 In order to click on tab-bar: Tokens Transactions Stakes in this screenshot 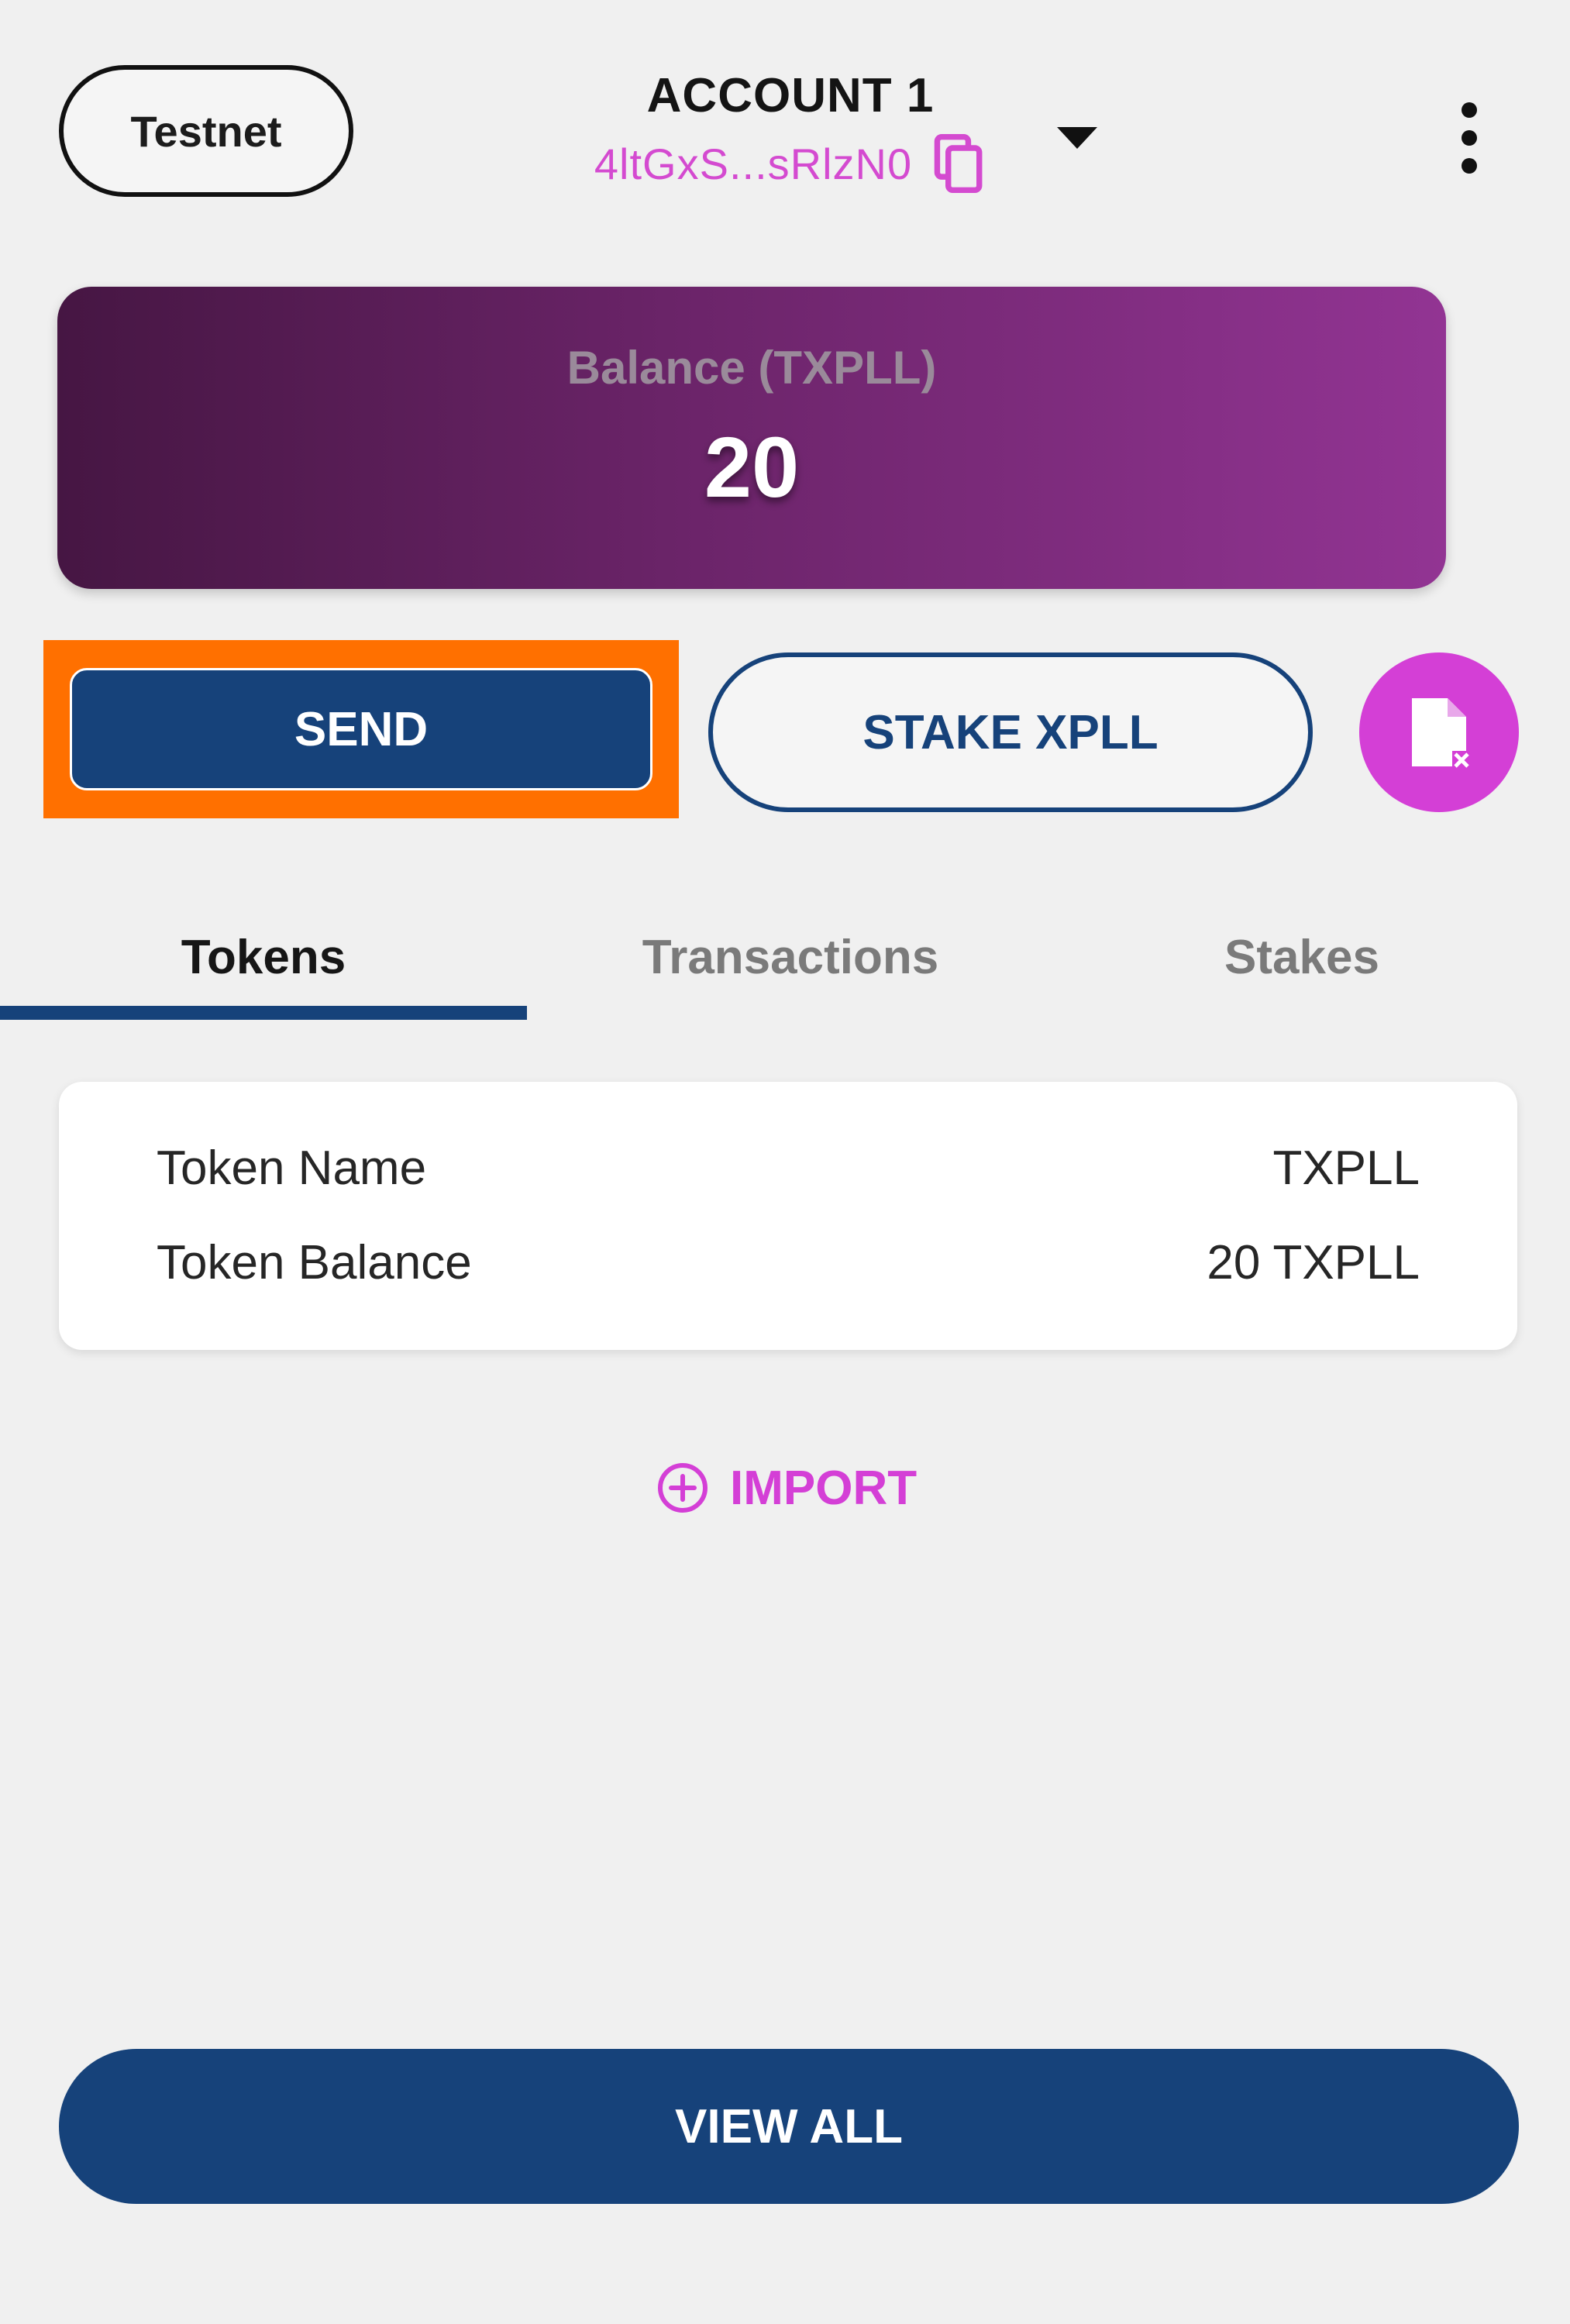, I will do `click(785, 965)`.